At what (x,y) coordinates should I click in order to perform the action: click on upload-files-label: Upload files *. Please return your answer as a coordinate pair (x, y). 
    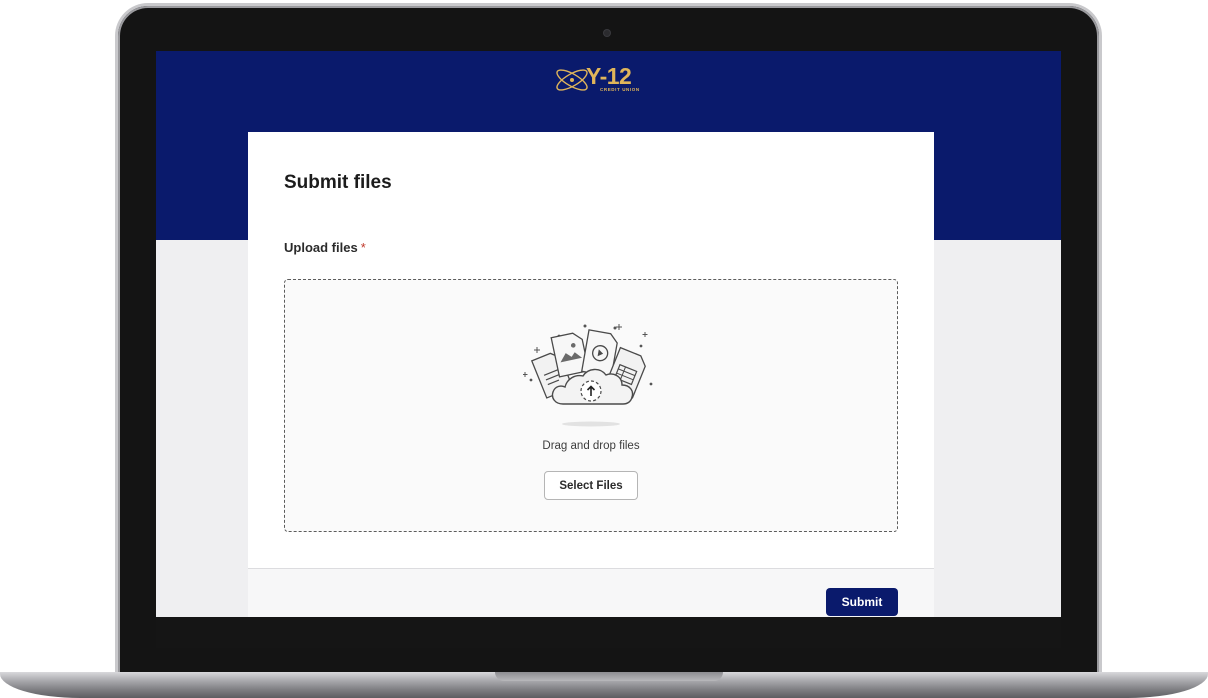
    Looking at the image, I should click on (325, 247).